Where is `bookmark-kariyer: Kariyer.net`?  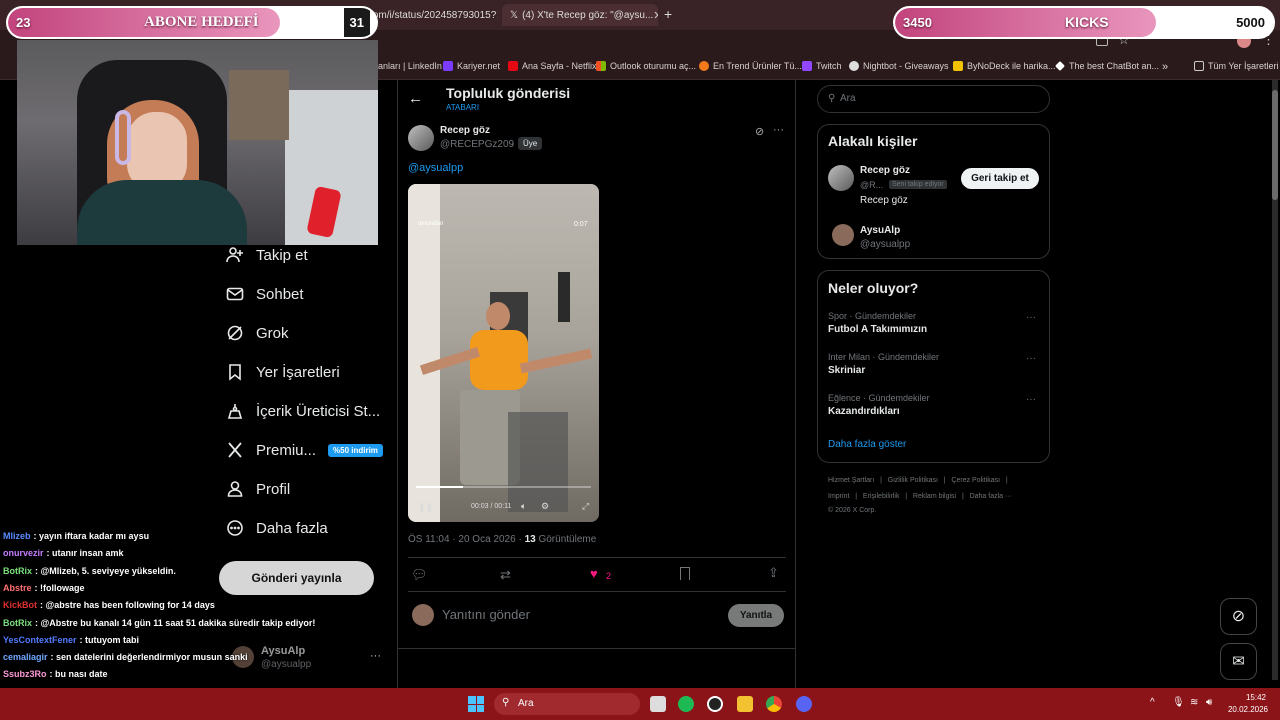
bookmark-kariyer: Kariyer.net is located at coordinates (471, 66).